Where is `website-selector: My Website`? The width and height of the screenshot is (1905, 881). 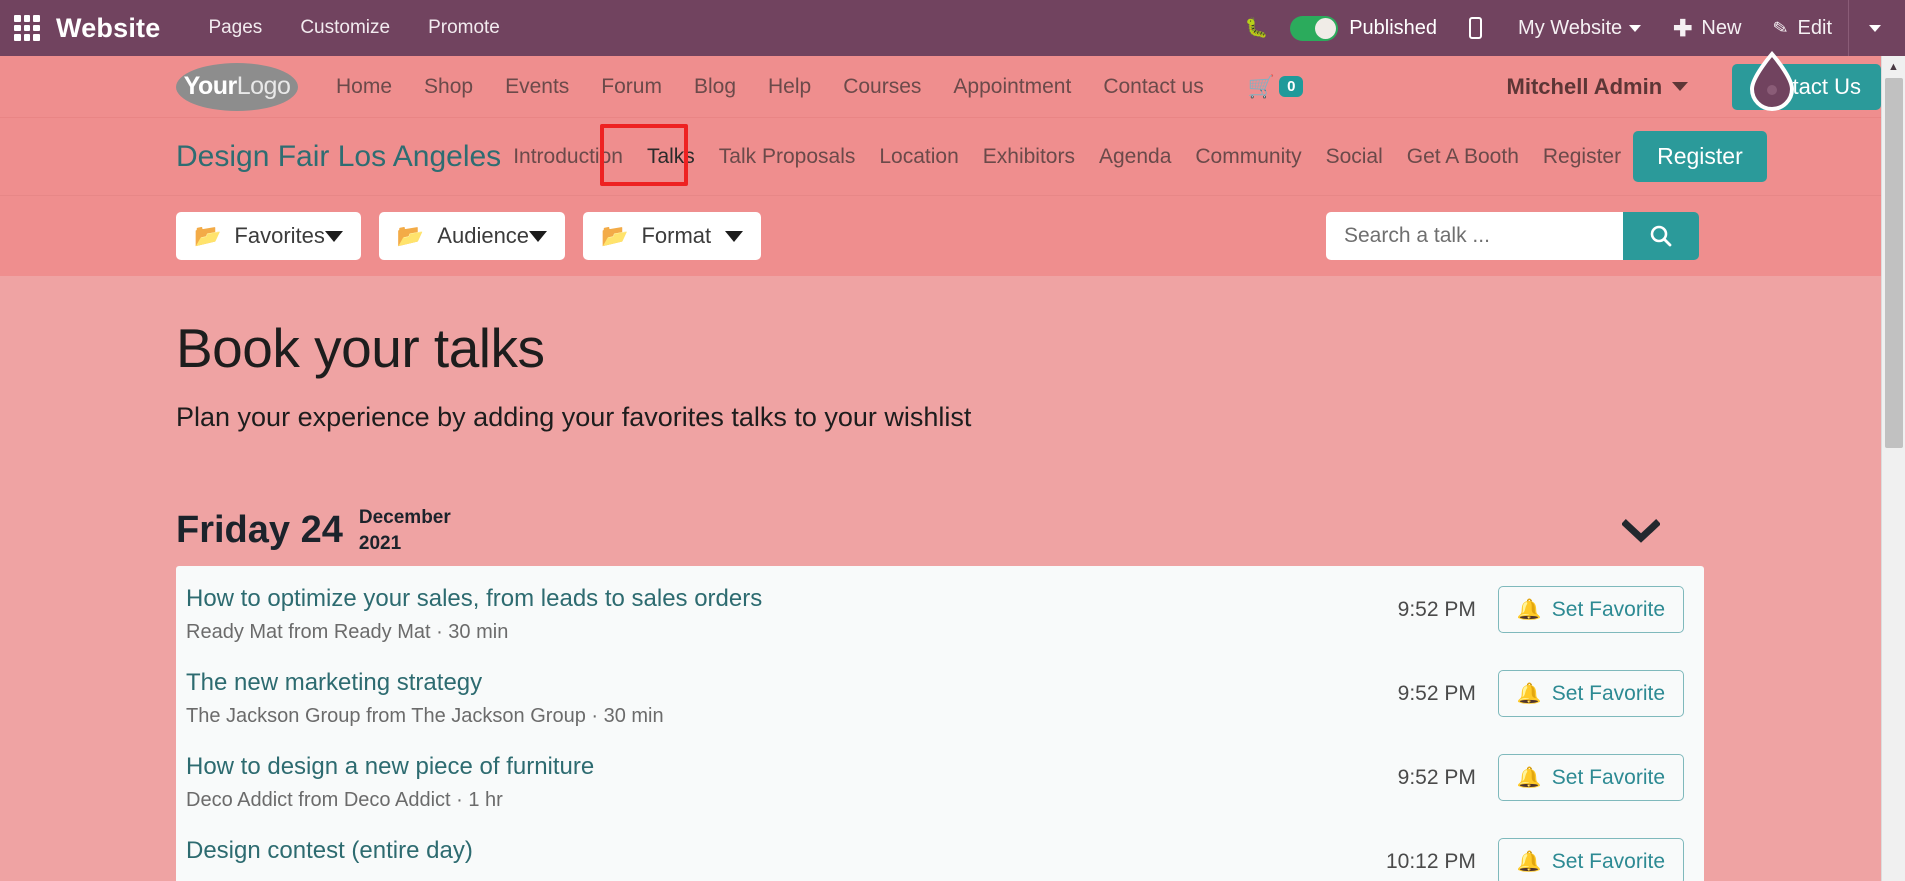 website-selector: My Website is located at coordinates (1579, 28).